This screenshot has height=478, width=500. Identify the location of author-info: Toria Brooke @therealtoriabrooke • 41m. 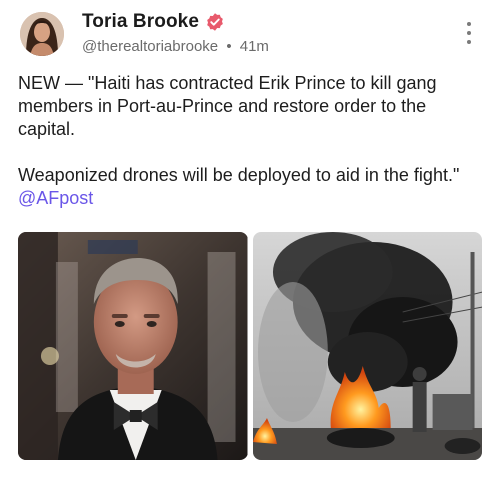
(175, 33).